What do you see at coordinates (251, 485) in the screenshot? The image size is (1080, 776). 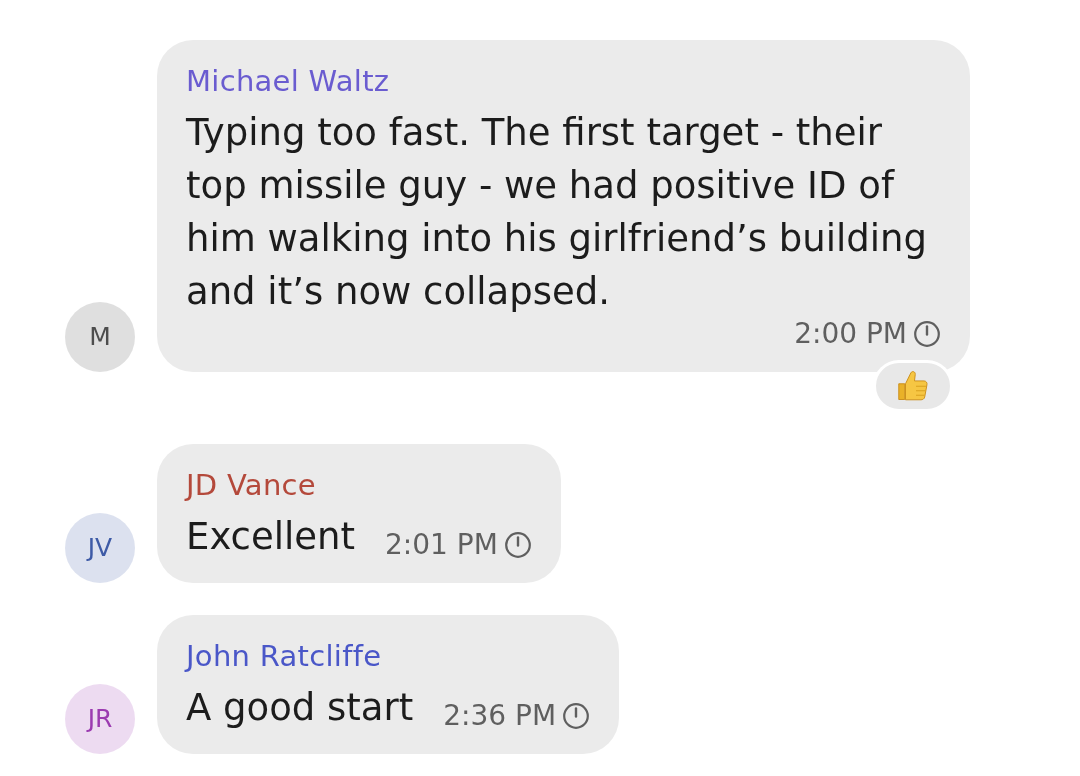 I see `sender-name: JD Vance` at bounding box center [251, 485].